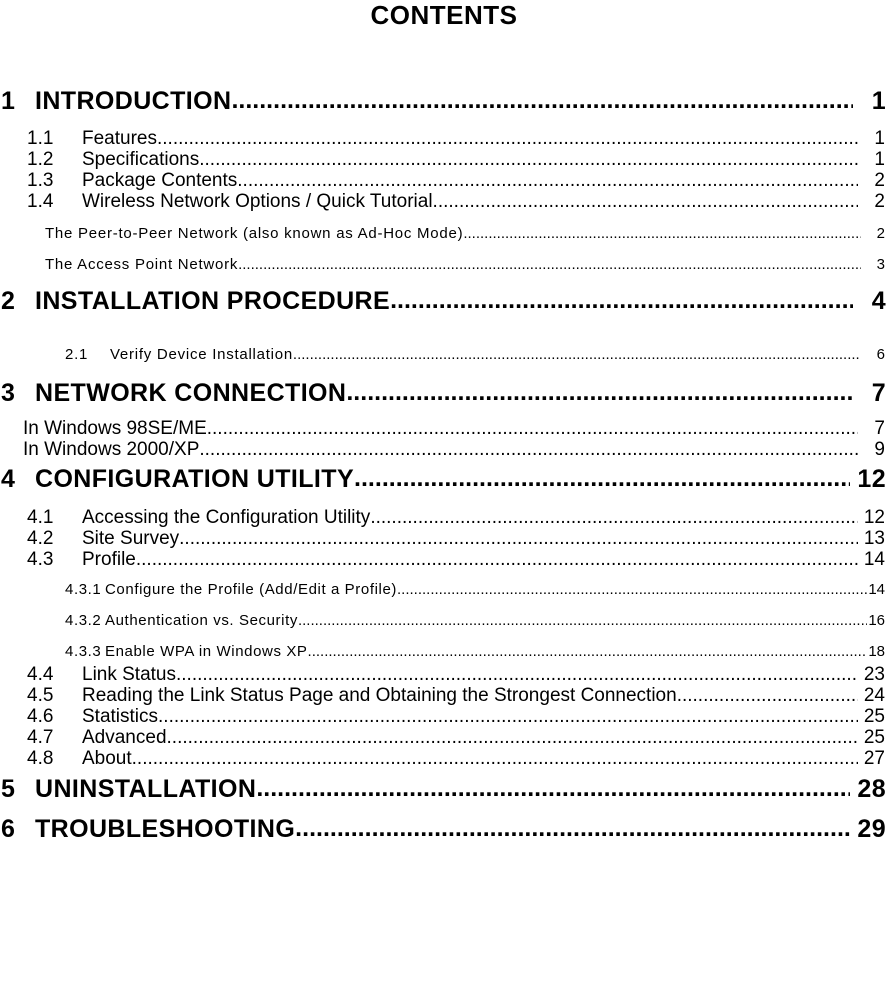 The image size is (888, 990). What do you see at coordinates (40, 517) in the screenshot?
I see `toc-number: 4.1` at bounding box center [40, 517].